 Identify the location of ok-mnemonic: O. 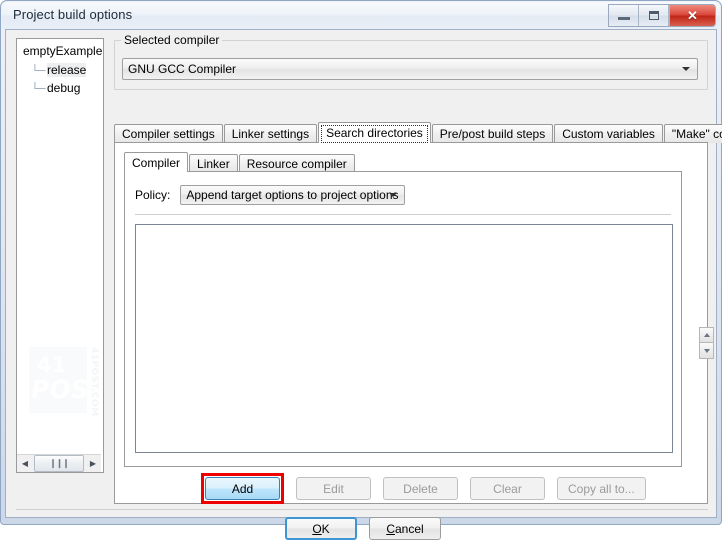
(317, 528).